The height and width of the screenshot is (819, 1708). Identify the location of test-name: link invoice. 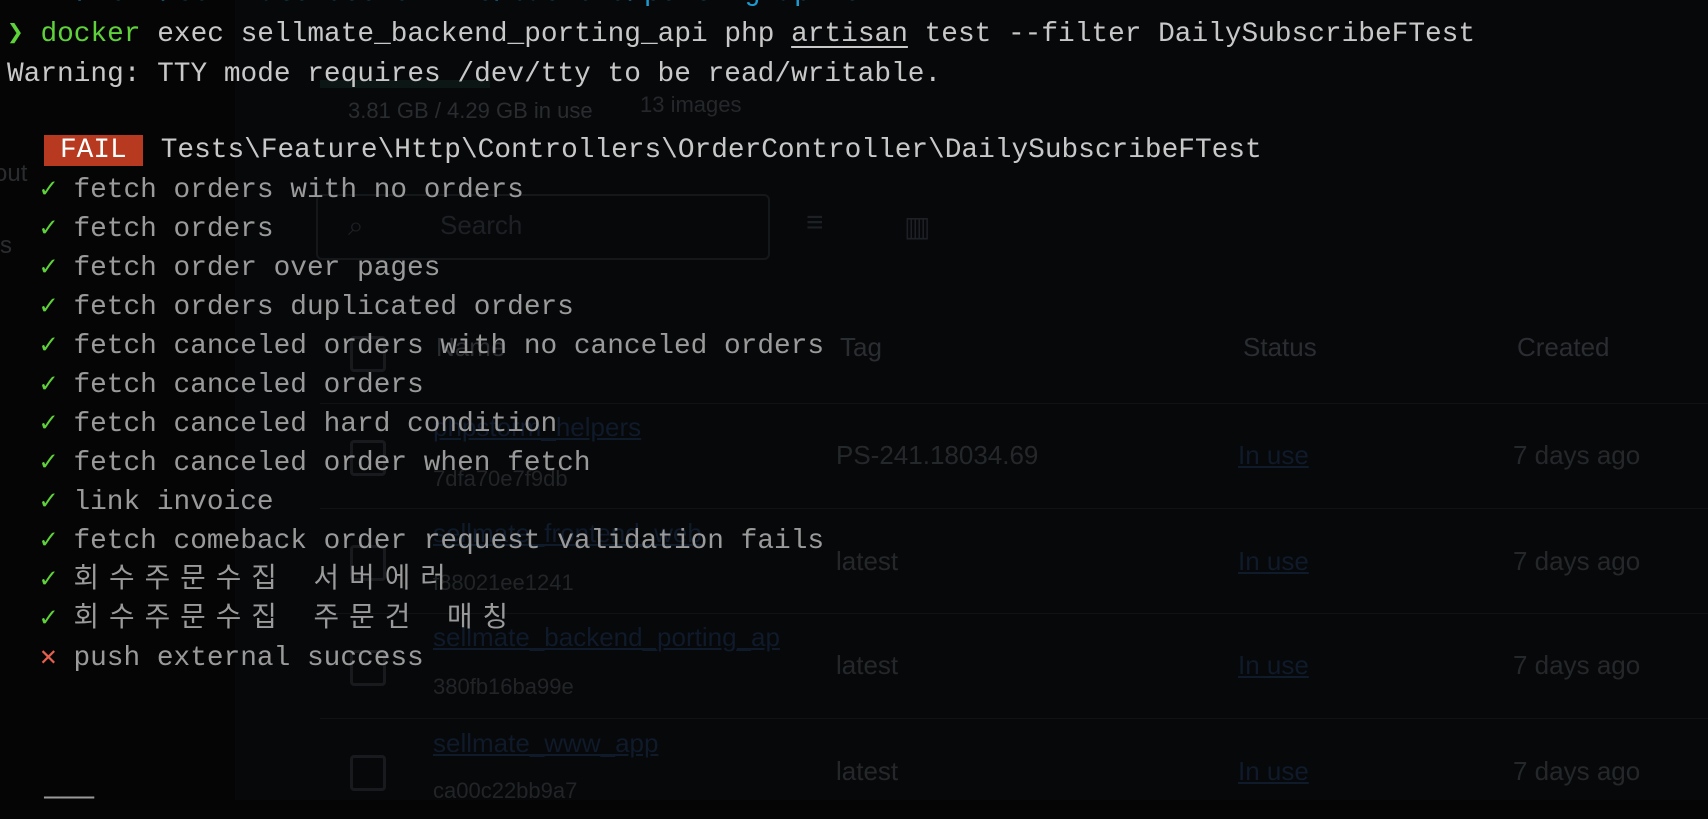
(173, 502).